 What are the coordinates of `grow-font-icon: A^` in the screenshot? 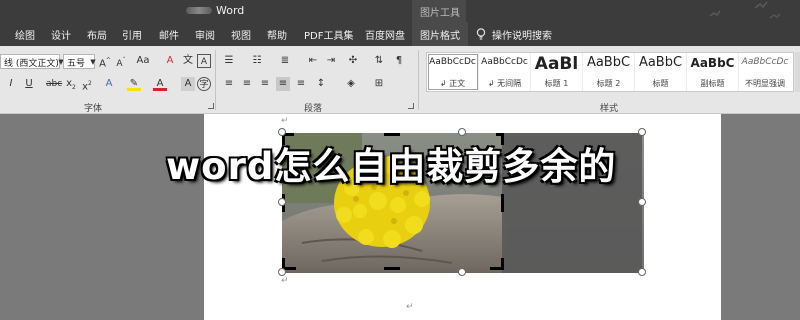 It's located at (105, 61).